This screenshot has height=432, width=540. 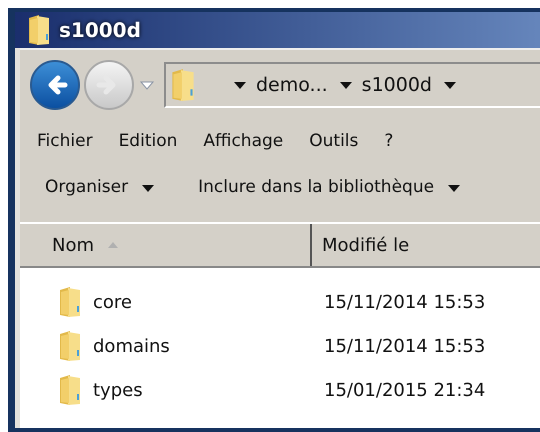 I want to click on toolbar-button: Inclure dans la bibliothèque, so click(x=329, y=188).